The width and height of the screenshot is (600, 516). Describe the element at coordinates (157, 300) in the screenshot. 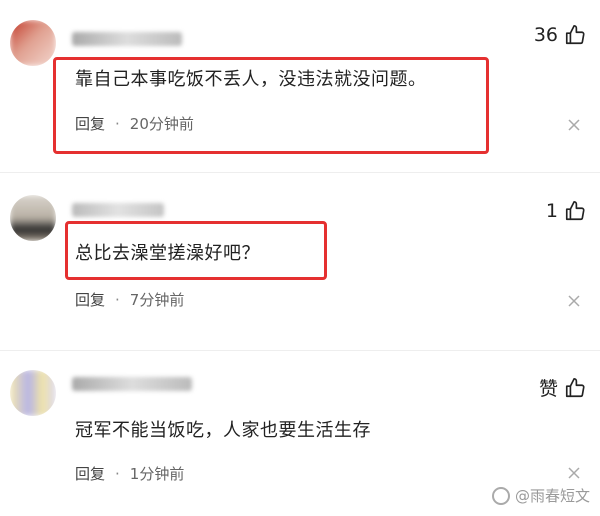

I see `timestamp: 7分钟前` at that location.